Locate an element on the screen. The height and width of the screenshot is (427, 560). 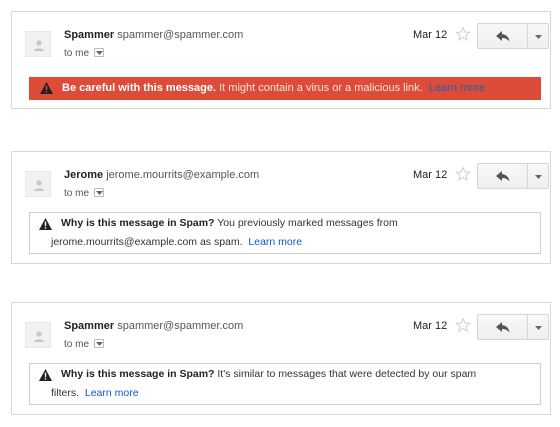
sender-email: jerome.mourrits@example.com is located at coordinates (183, 175).